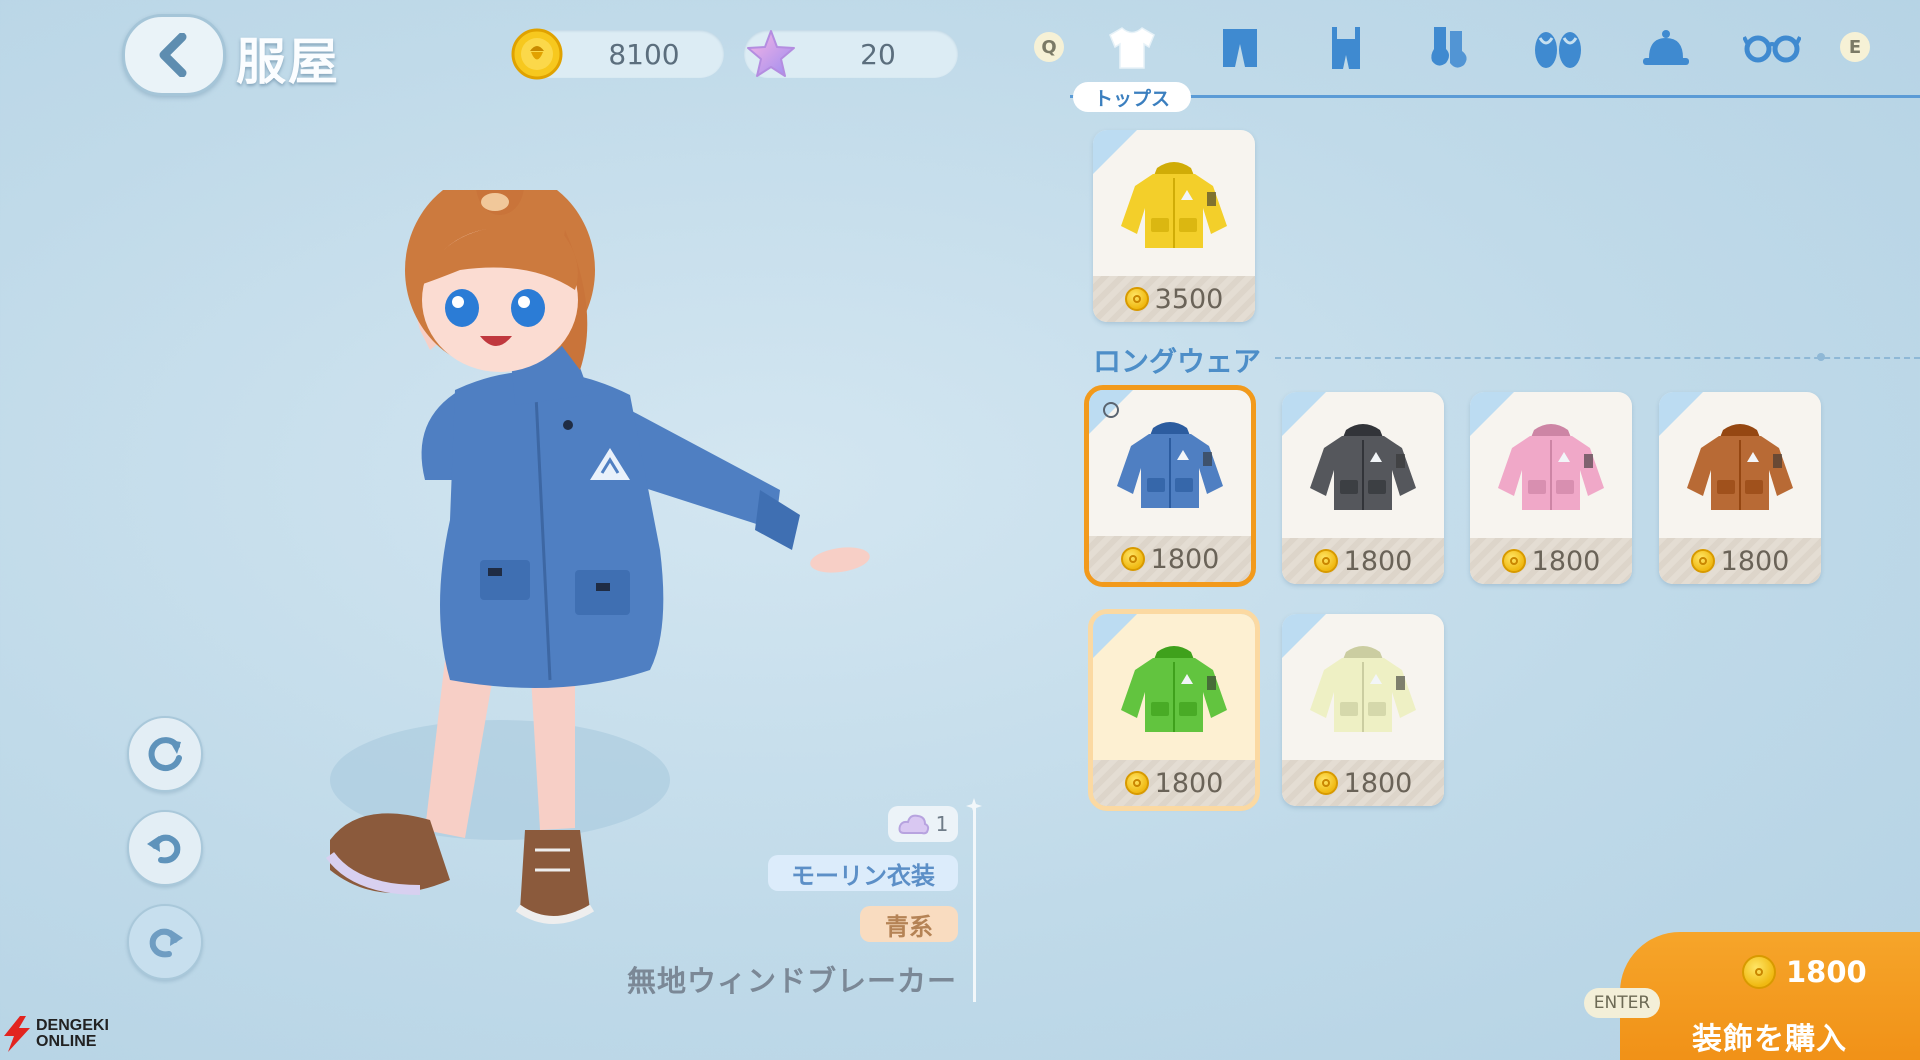 The width and height of the screenshot is (1920, 1060). I want to click on glasses-icon, so click(1772, 49).